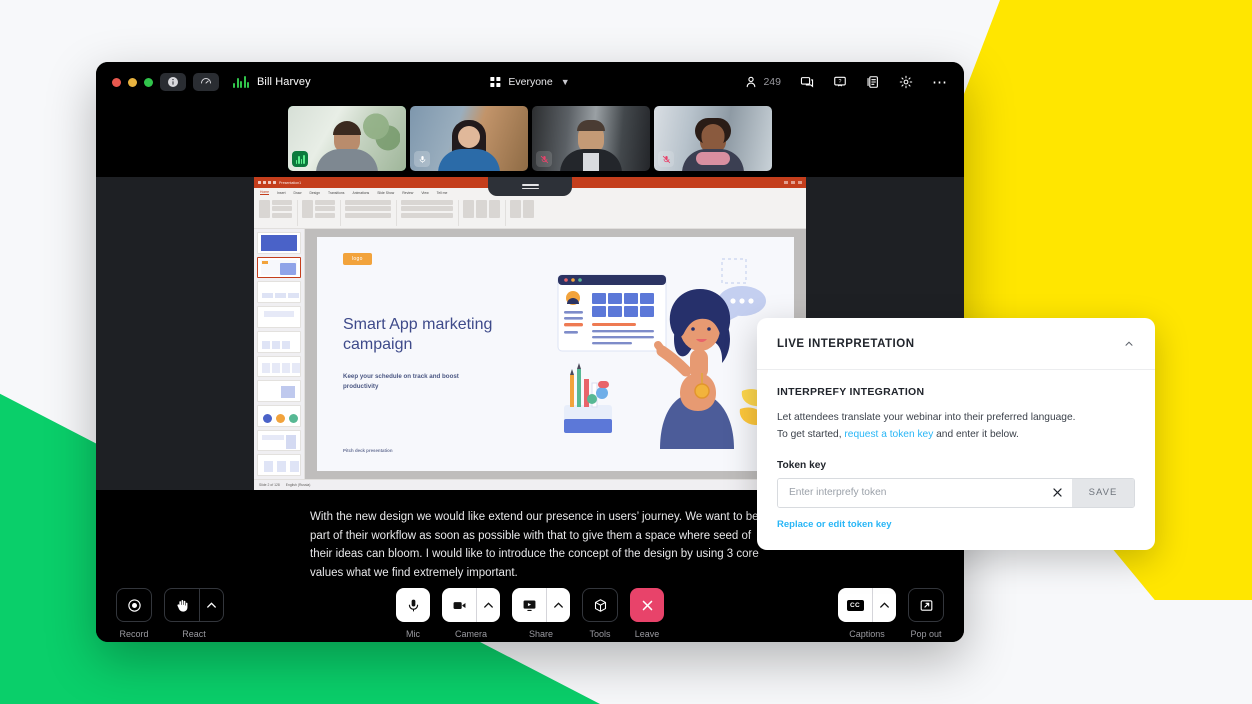 Image resolution: width=1252 pixels, height=704 pixels. I want to click on tools-button, so click(600, 605).